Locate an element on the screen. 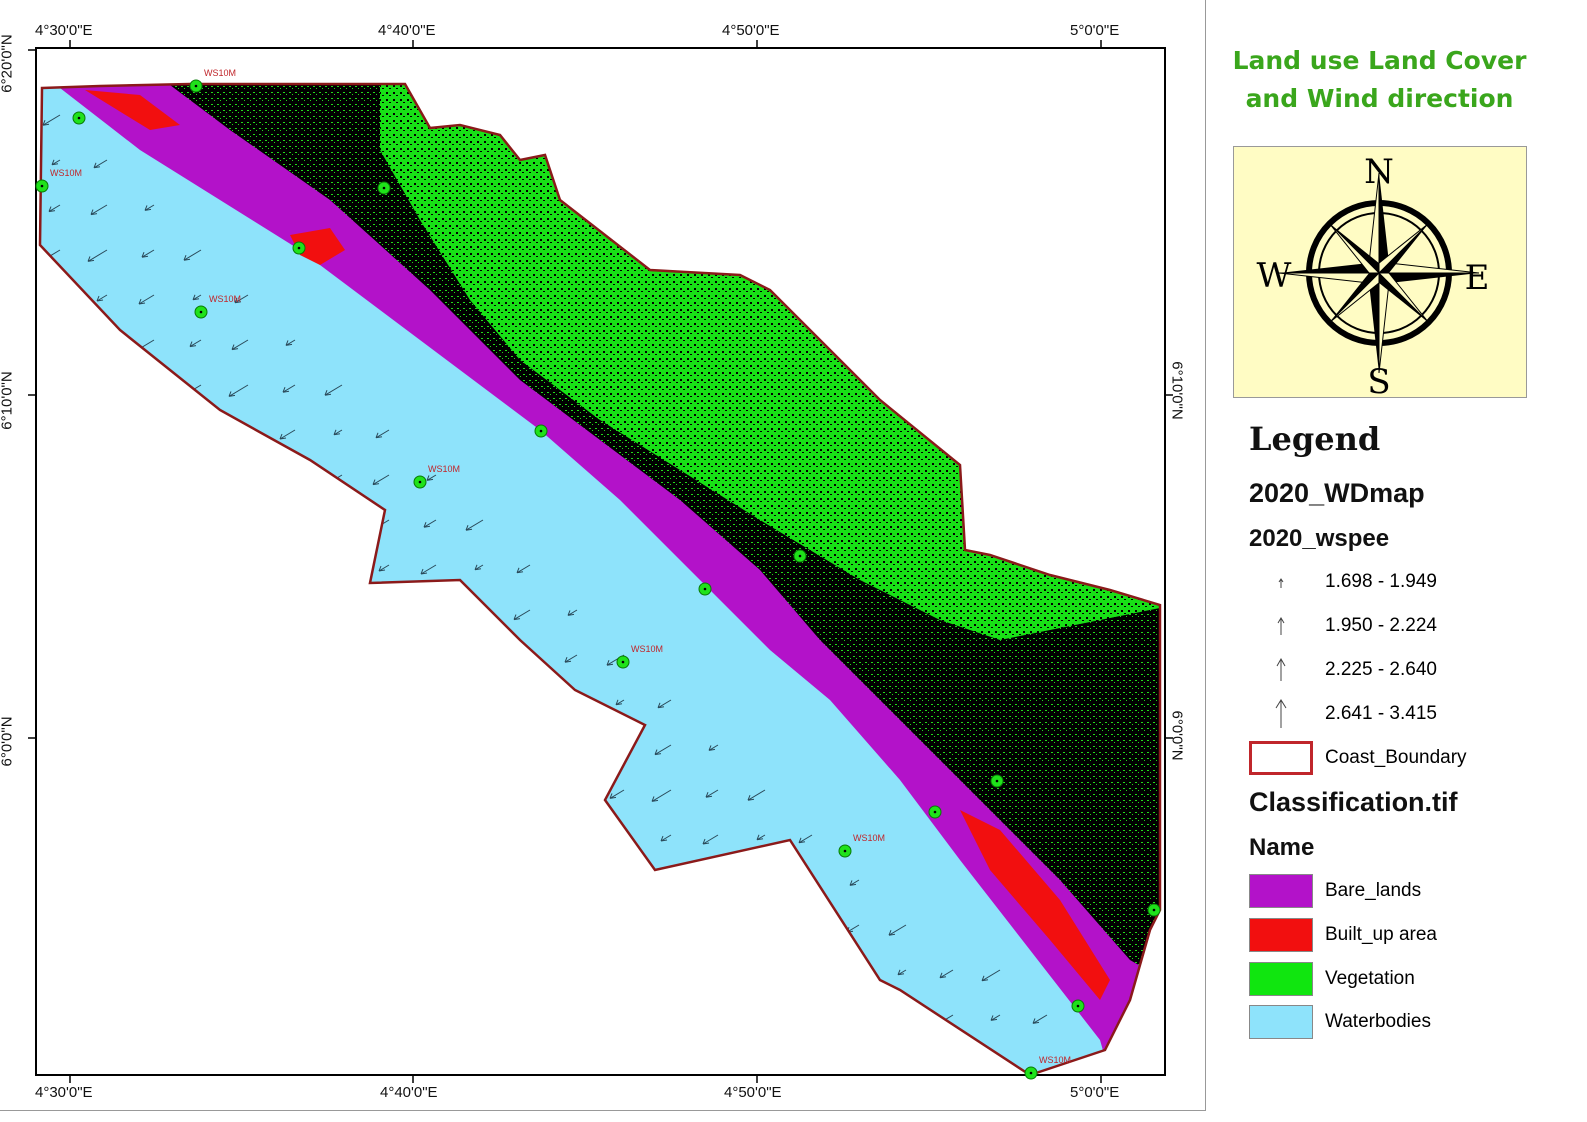 The width and height of the screenshot is (1587, 1122). arrow-icon is located at coordinates (1281, 670).